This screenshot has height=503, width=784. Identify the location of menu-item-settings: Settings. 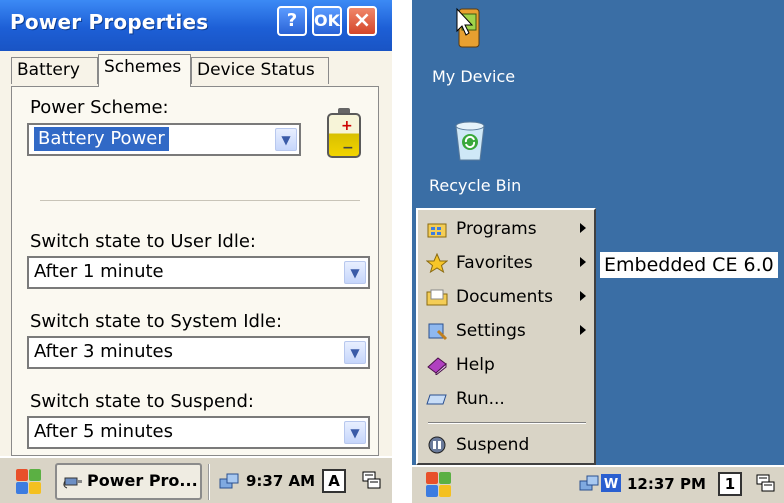
(508, 331).